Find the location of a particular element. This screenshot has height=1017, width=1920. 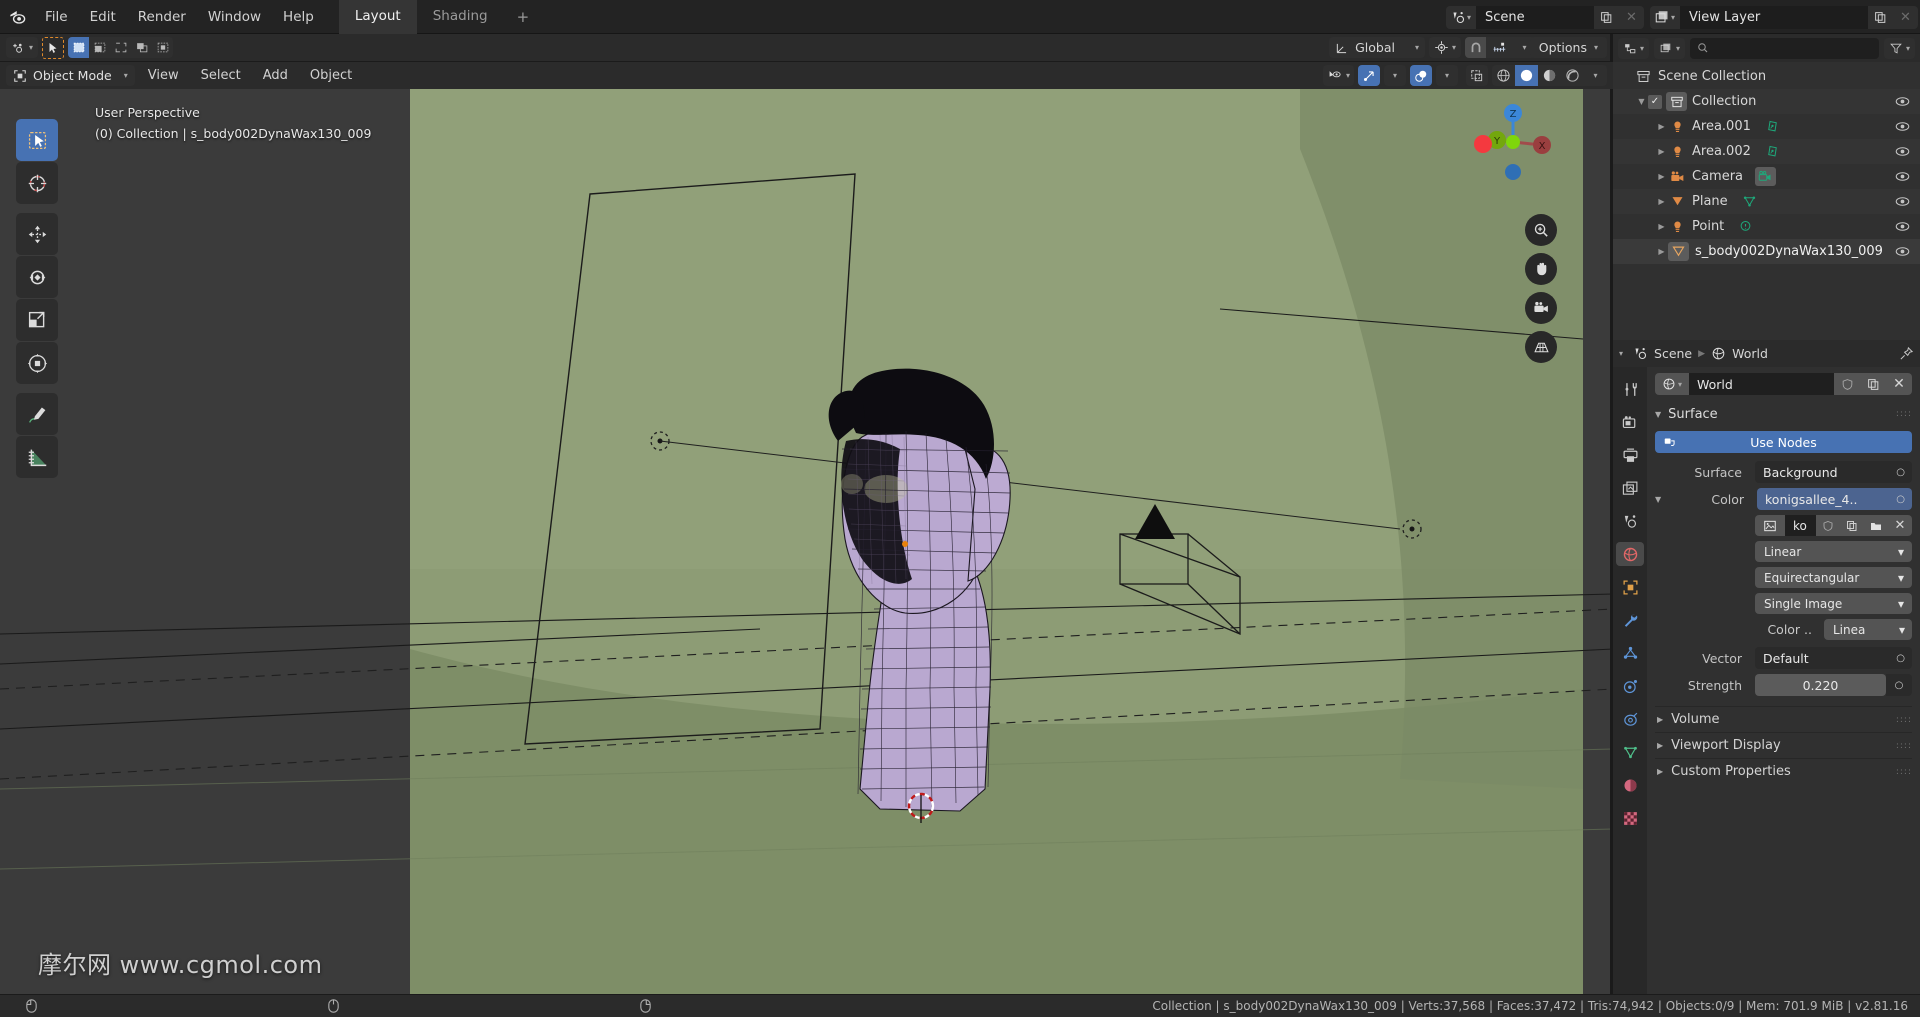

material-sphere-icon is located at coordinates (1549, 75).